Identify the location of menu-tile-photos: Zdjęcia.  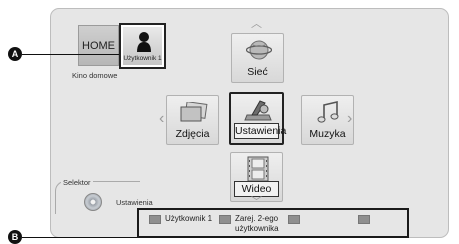
(192, 120).